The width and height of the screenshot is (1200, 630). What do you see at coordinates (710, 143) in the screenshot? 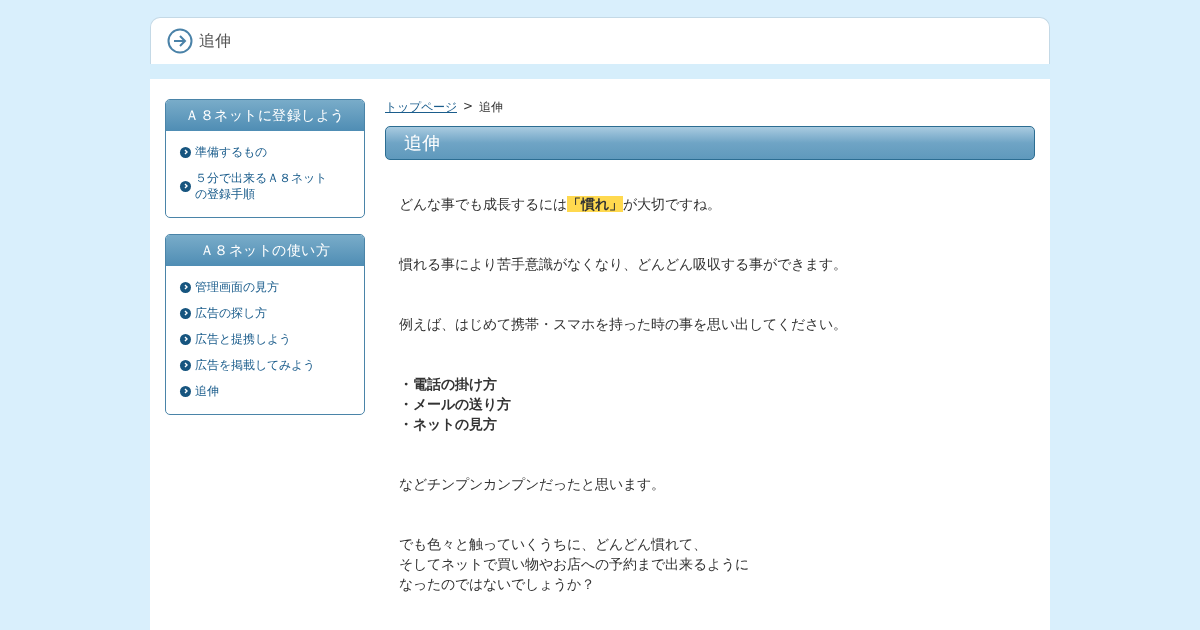
I see `article-heading: 追伸` at bounding box center [710, 143].